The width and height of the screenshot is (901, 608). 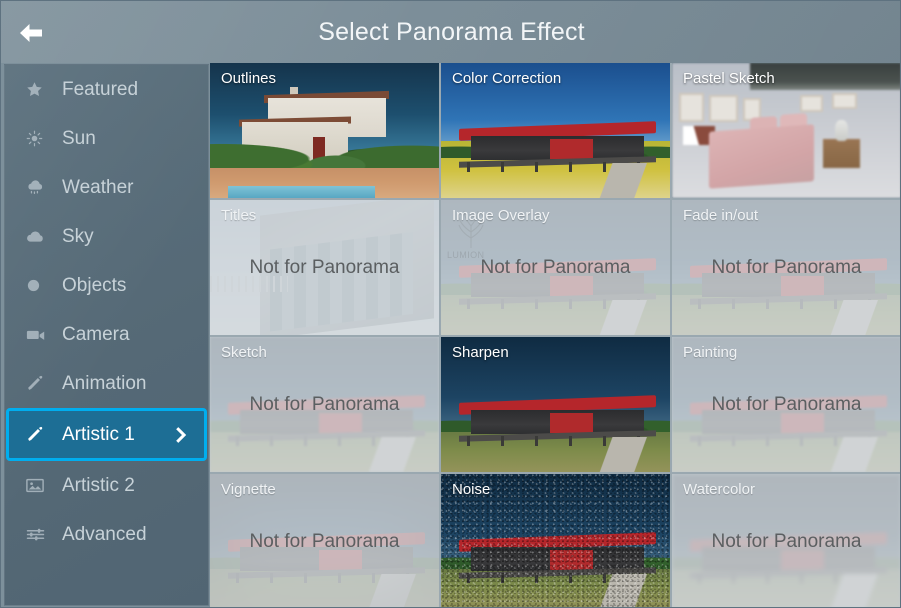 What do you see at coordinates (729, 78) in the screenshot?
I see `tile-label: Pastel Sketch` at bounding box center [729, 78].